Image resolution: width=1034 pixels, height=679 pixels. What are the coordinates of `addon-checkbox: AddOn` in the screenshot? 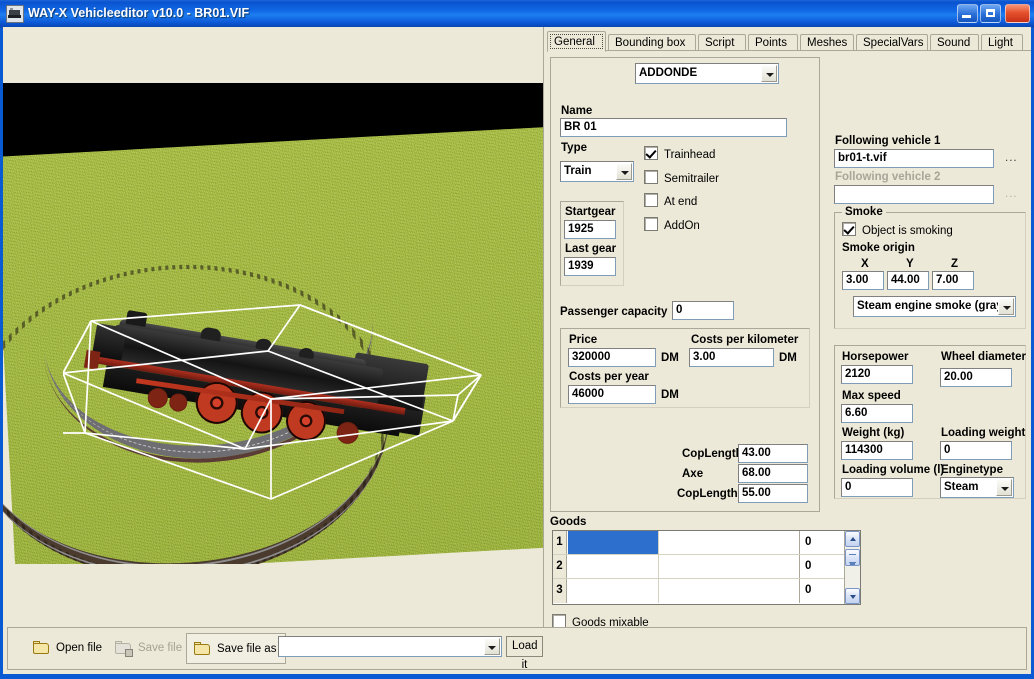 It's located at (672, 224).